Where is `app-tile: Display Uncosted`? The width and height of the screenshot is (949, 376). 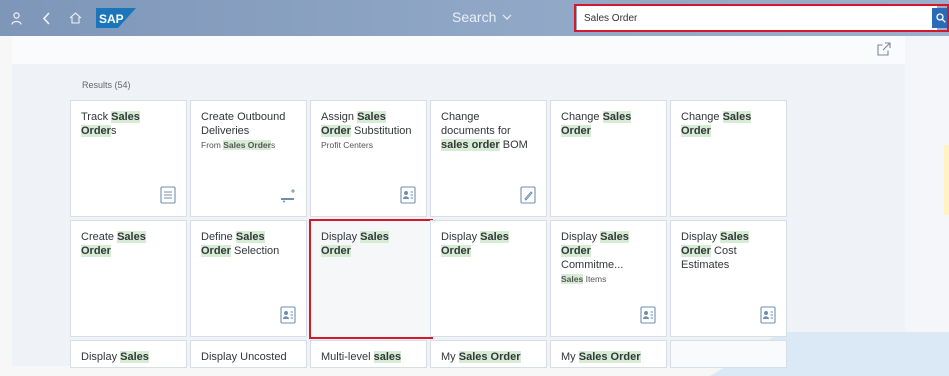
app-tile: Display Uncosted is located at coordinates (248, 354).